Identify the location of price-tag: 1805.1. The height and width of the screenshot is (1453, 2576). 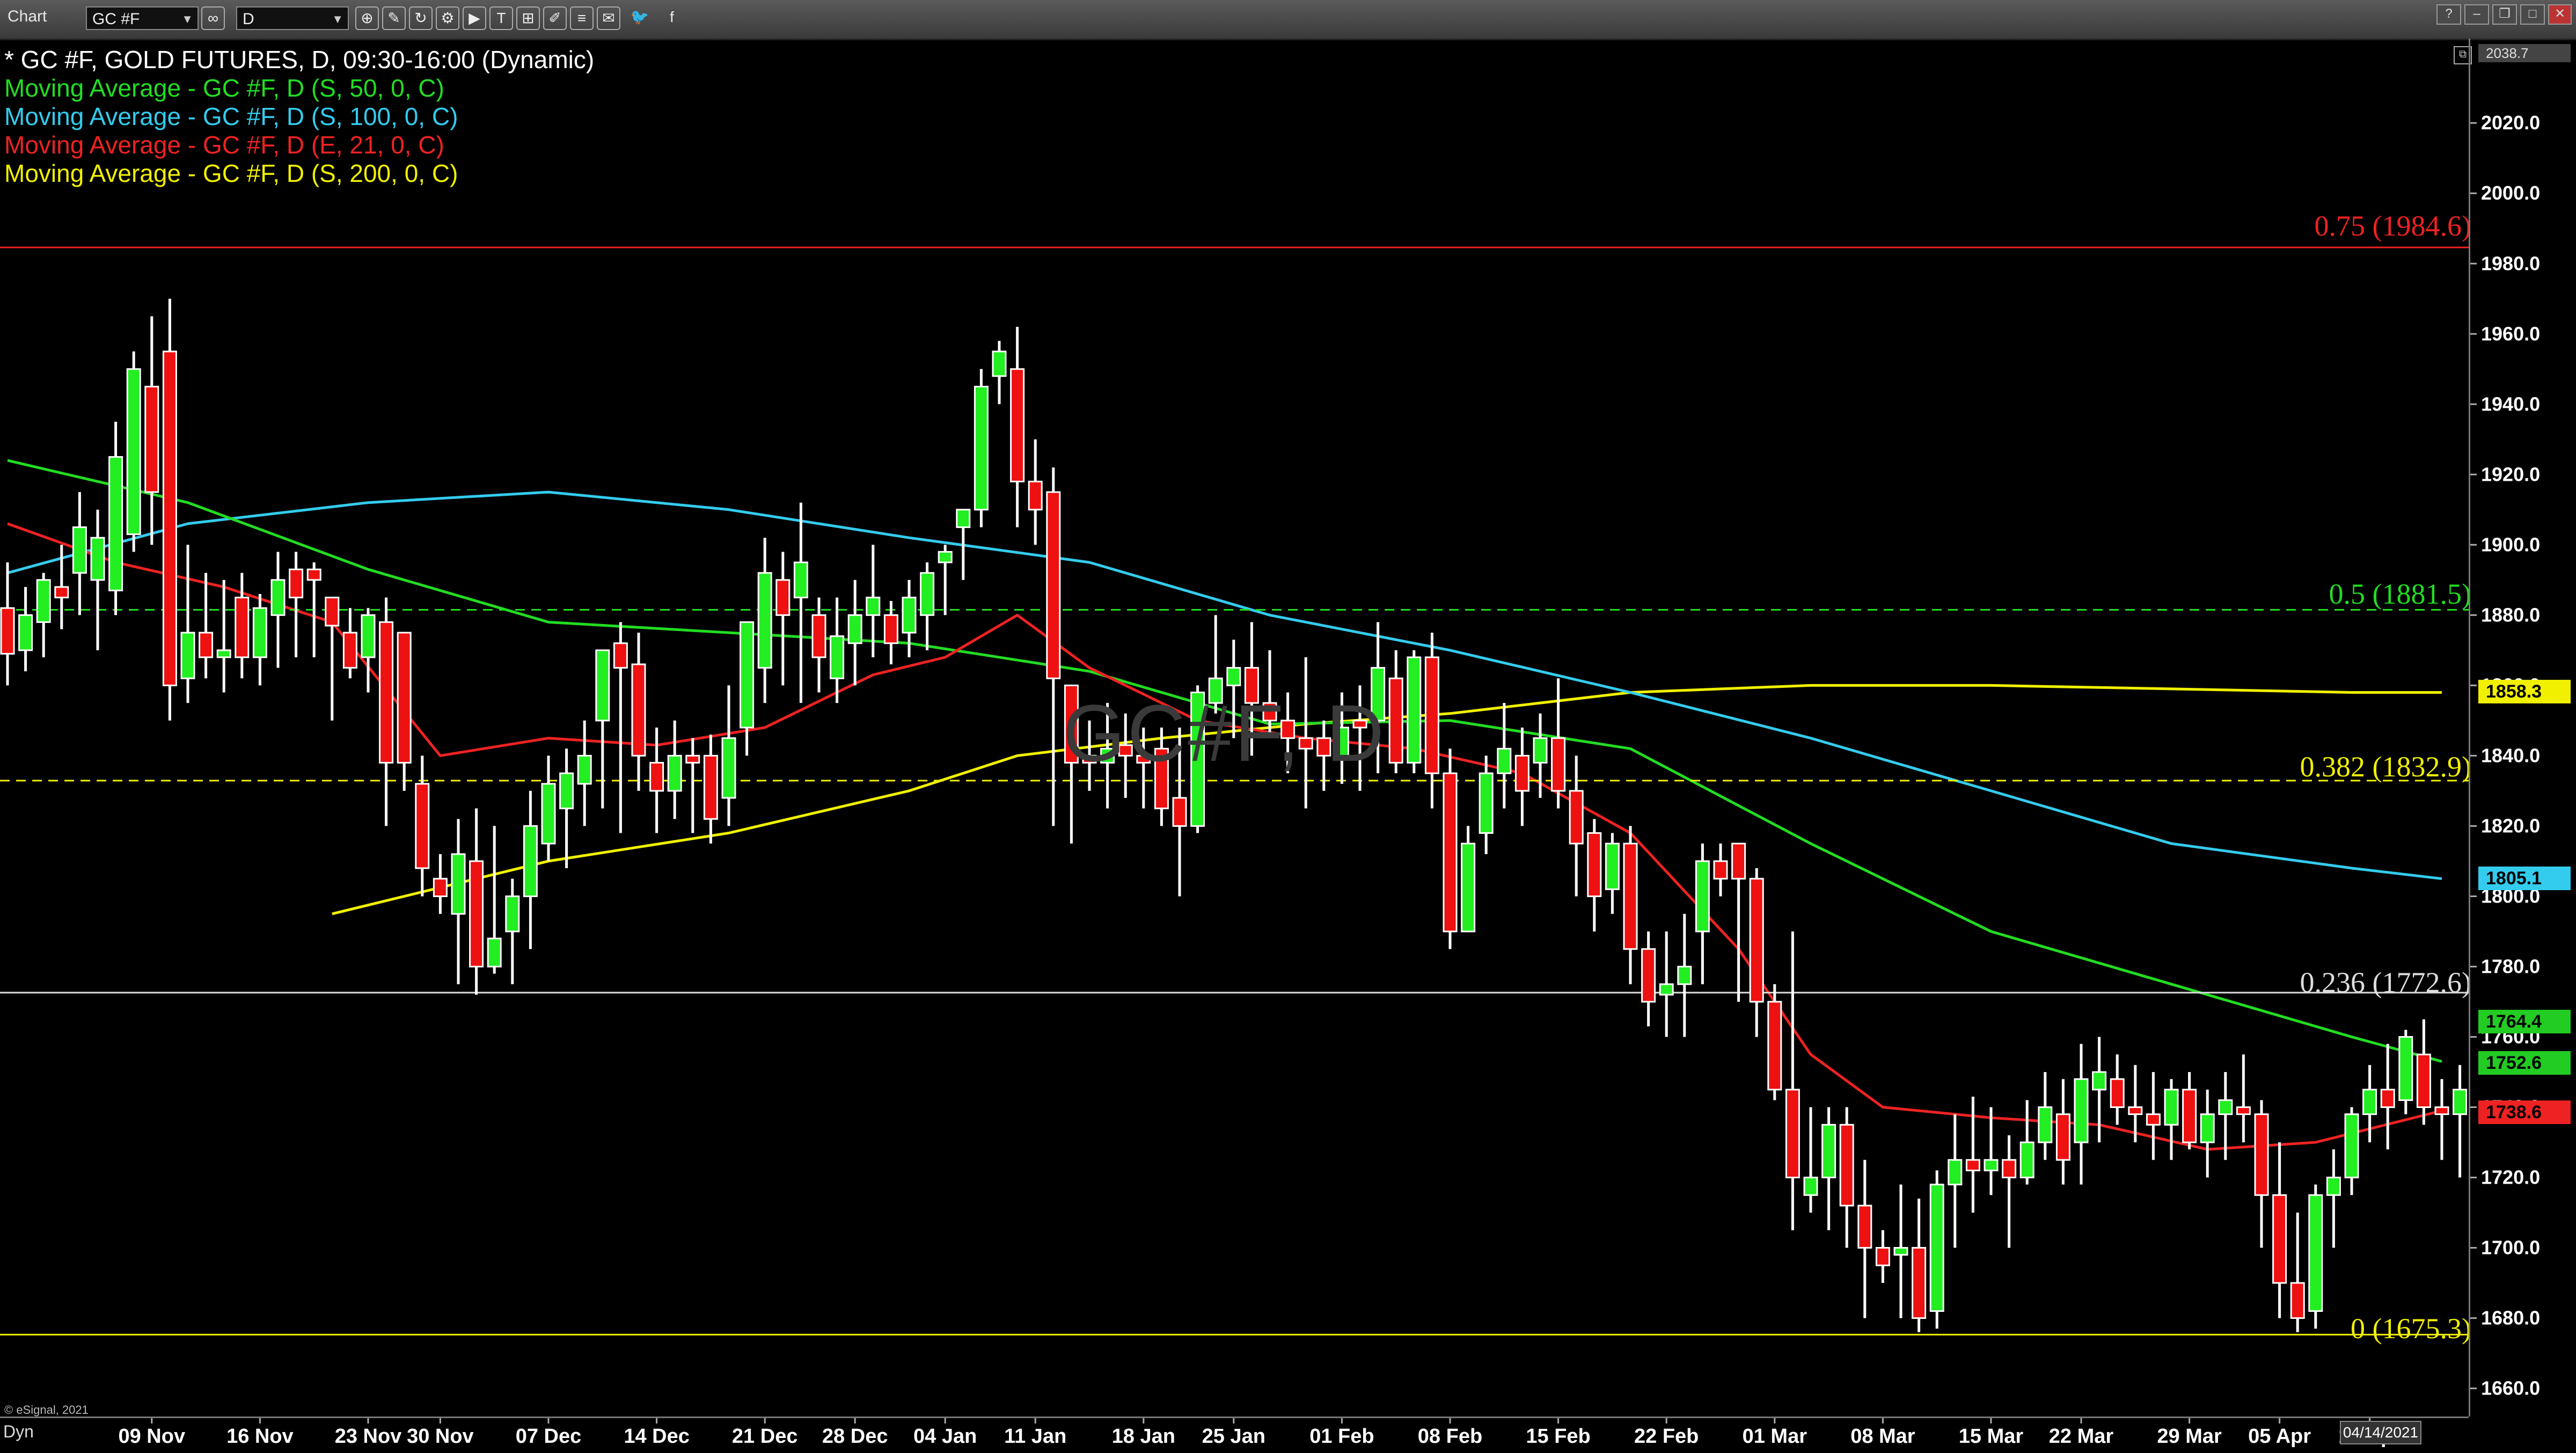
(2524, 879).